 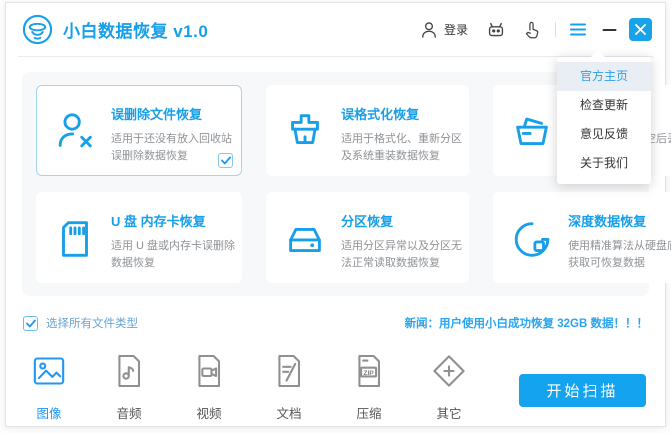 What do you see at coordinates (449, 414) in the screenshot?
I see `filetype-label: 其它` at bounding box center [449, 414].